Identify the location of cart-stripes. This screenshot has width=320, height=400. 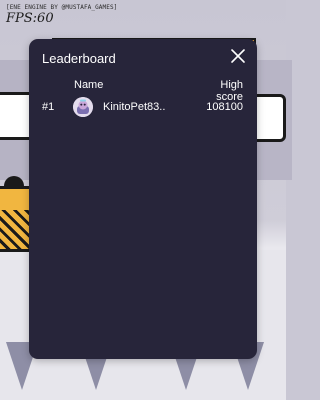
(15, 230).